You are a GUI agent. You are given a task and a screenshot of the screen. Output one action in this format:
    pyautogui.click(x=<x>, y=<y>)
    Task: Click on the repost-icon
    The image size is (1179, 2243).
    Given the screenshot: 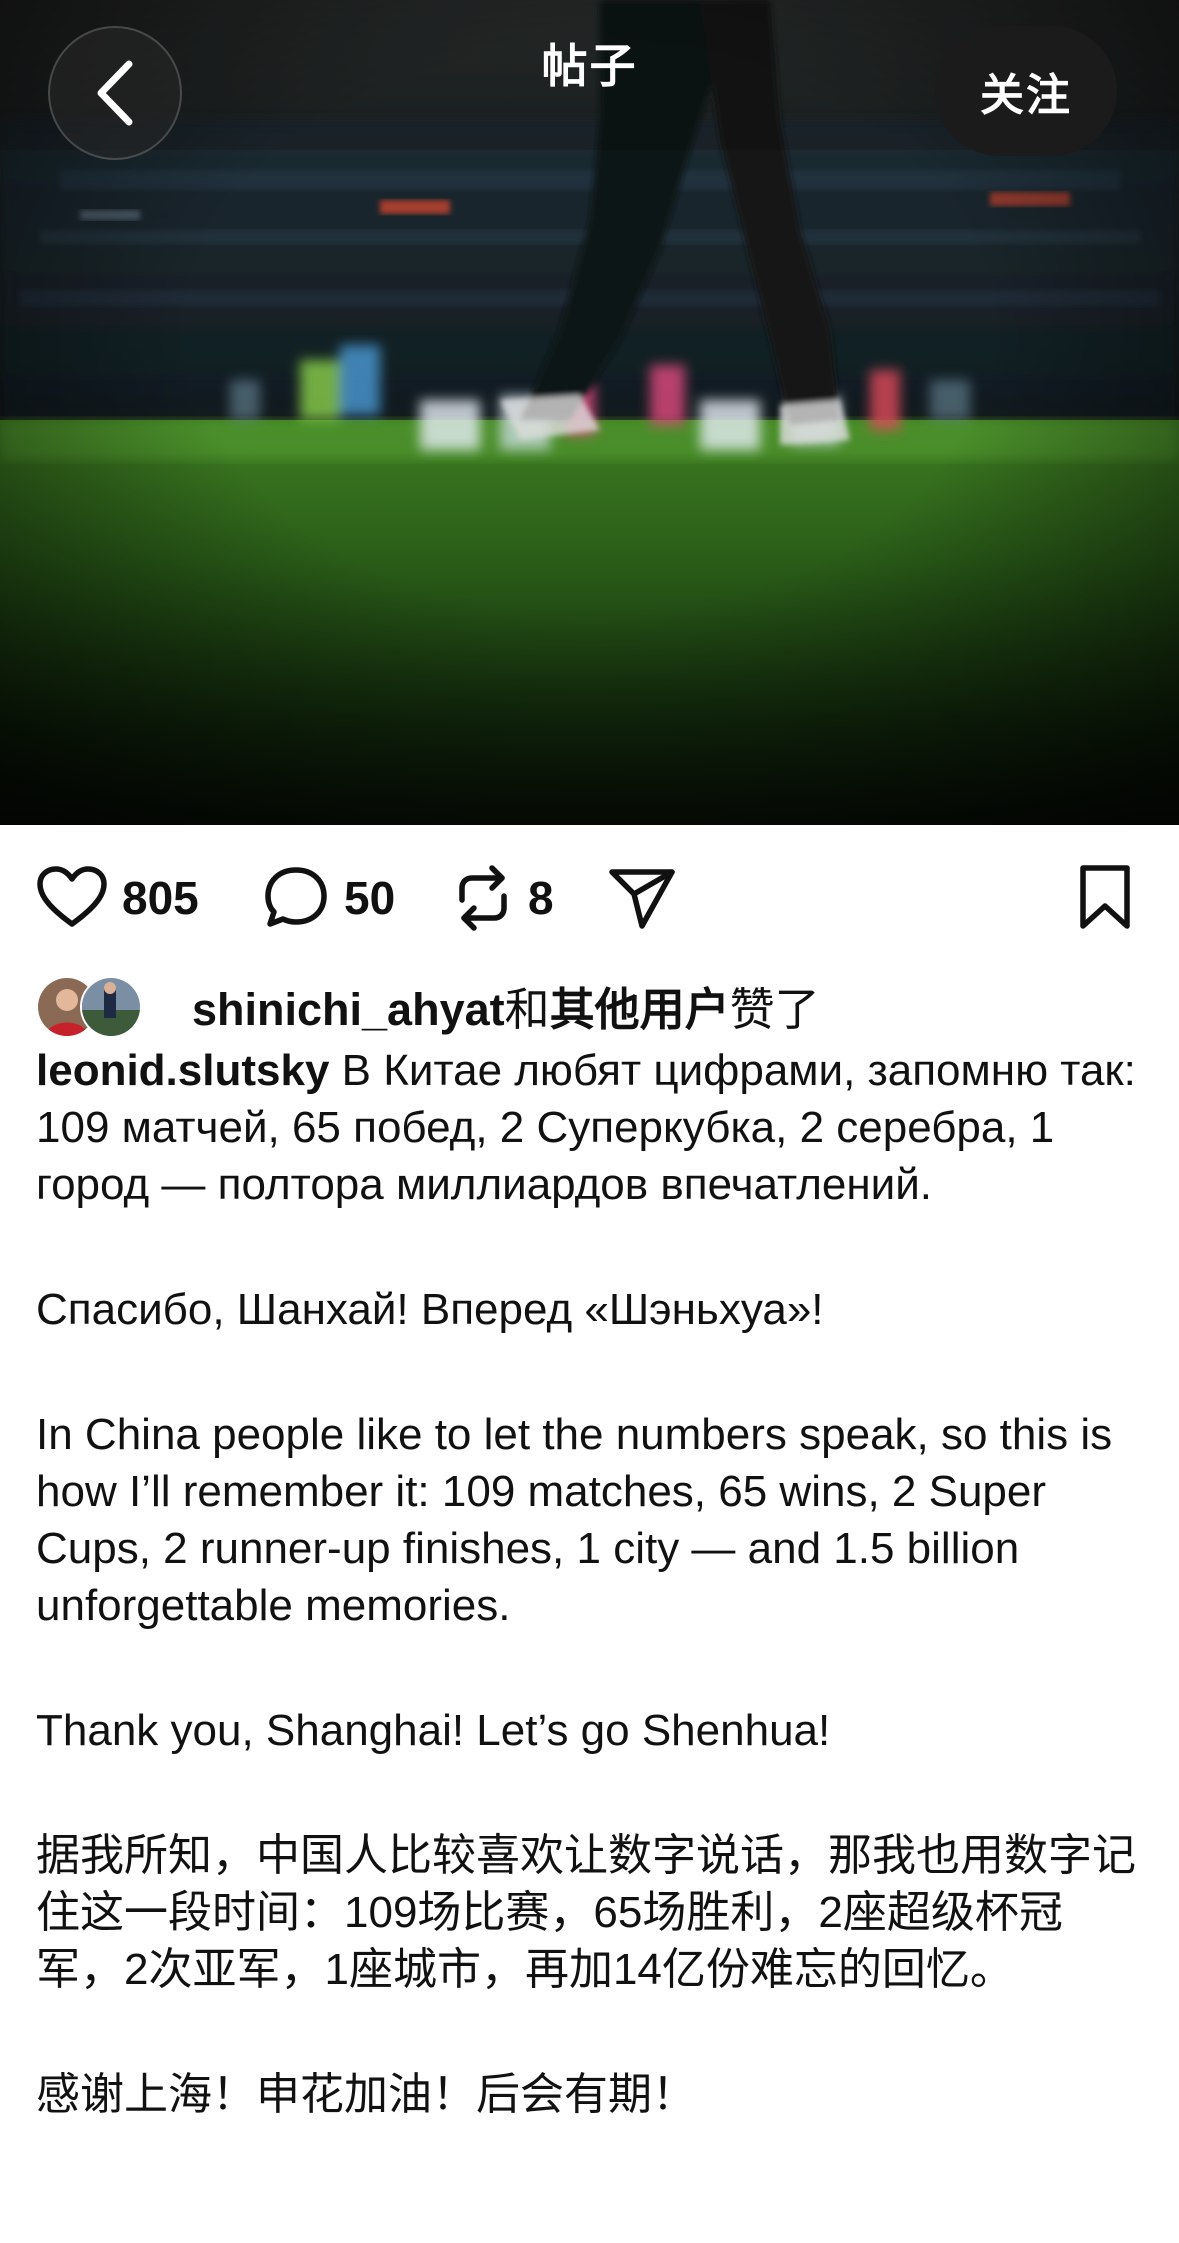 What is the action you would take?
    pyautogui.click(x=483, y=898)
    